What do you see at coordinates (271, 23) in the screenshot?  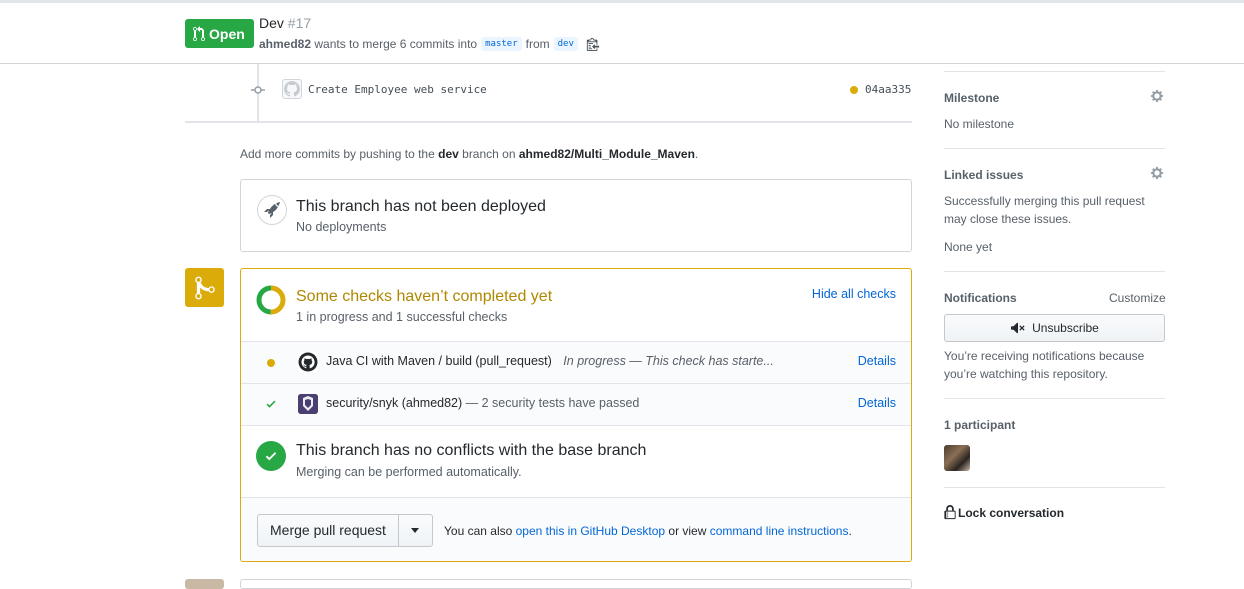 I see `pr-title-text: Dev` at bounding box center [271, 23].